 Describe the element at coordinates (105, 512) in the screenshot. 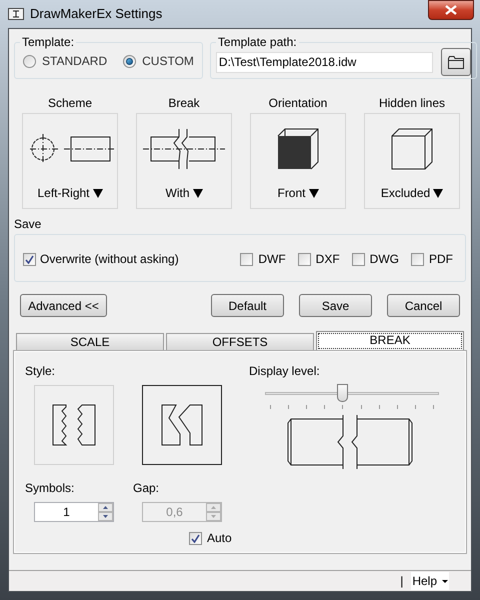

I see `spinner-arrows-icon` at that location.